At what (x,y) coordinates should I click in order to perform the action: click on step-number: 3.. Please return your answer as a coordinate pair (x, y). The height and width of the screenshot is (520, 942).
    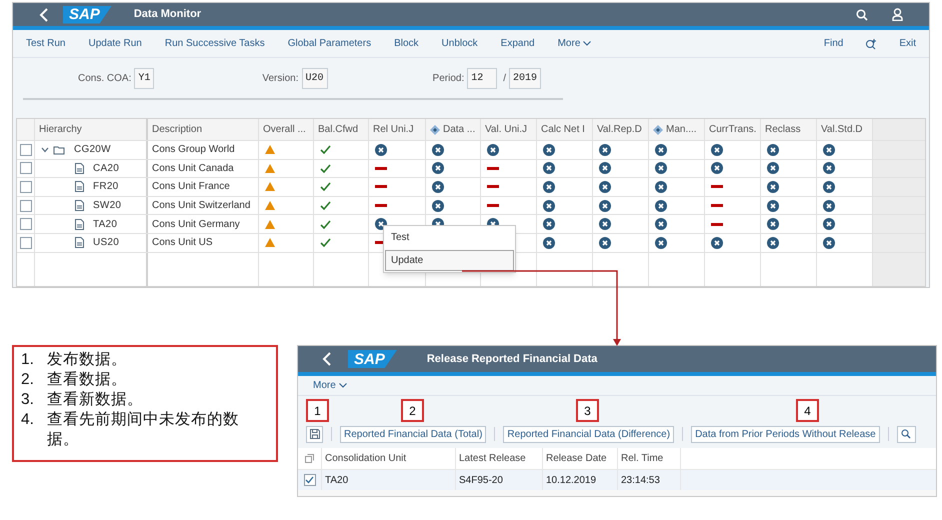
    Looking at the image, I should click on (28, 400).